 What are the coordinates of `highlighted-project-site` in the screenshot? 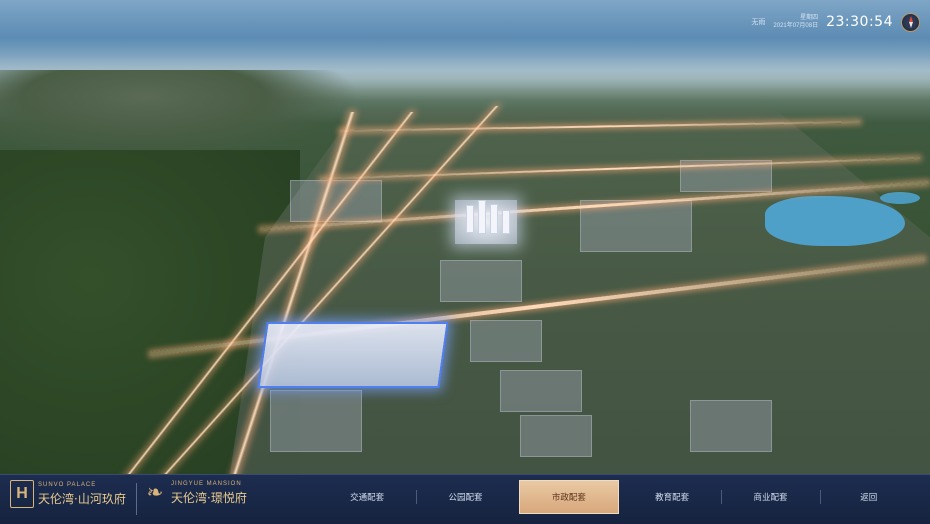 It's located at (353, 355).